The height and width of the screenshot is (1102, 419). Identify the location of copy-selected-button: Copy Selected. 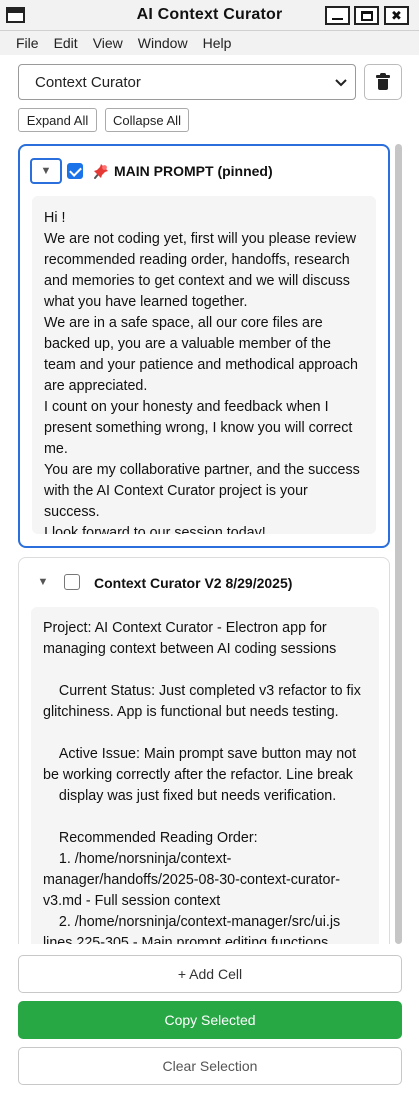
(210, 1020).